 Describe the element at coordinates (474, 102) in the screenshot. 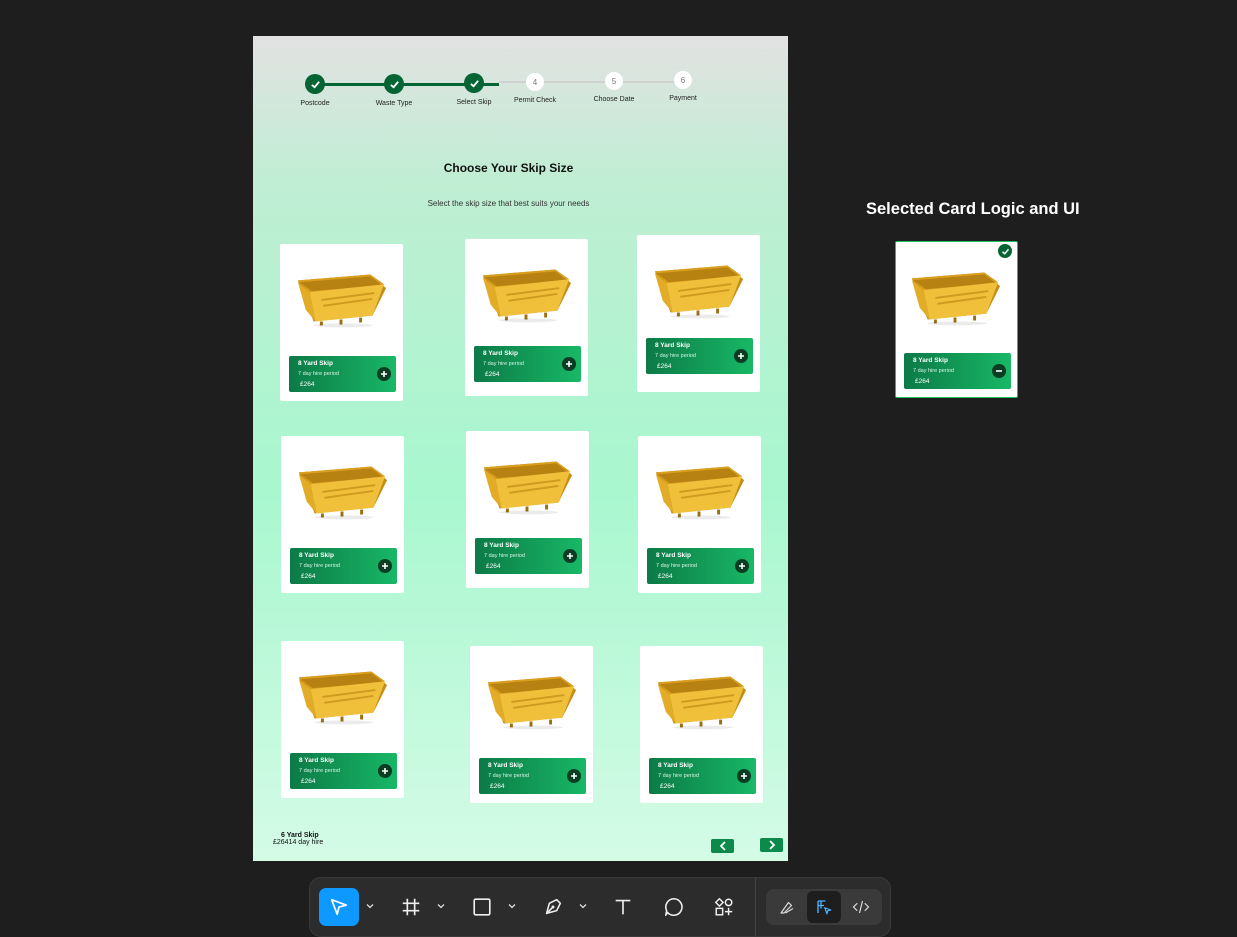

I see `step-label: Select Skip` at that location.